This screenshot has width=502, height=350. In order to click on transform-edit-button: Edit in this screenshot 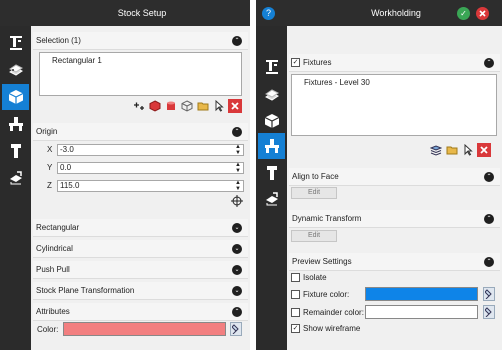, I will do `click(314, 236)`.